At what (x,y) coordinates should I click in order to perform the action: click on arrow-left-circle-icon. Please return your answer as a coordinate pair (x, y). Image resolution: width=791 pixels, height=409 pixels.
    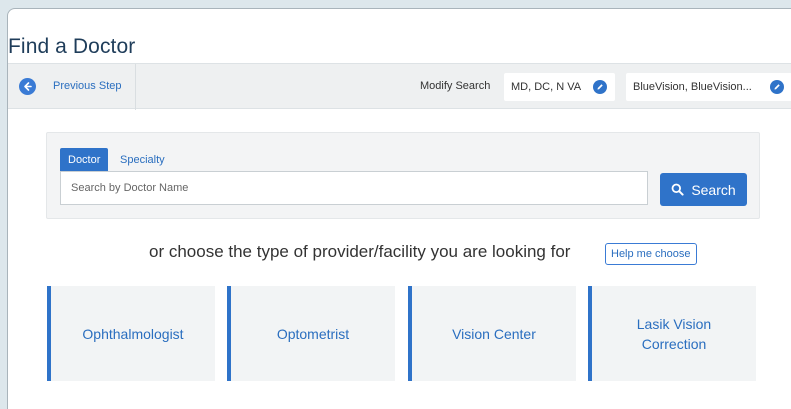
    Looking at the image, I should click on (27, 86).